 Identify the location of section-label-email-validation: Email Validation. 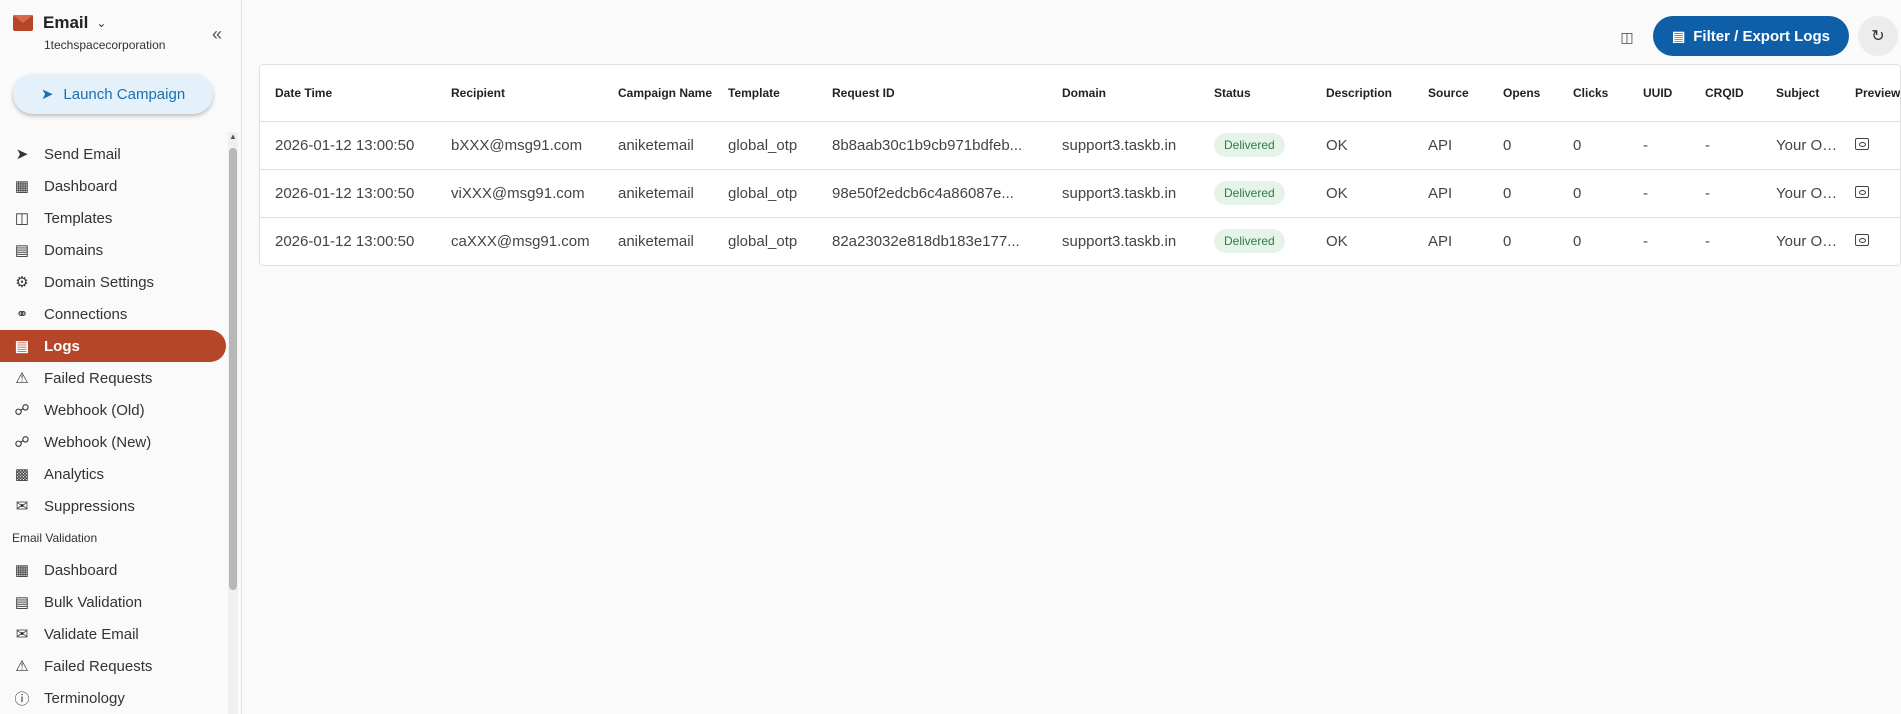
(55, 538).